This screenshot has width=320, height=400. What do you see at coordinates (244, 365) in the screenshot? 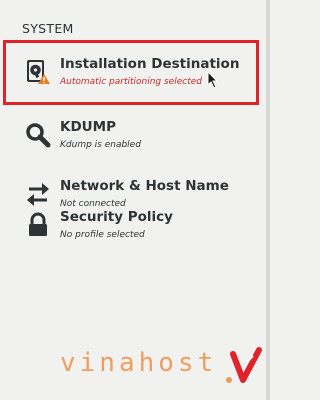
I see `watermark-mark-icon` at bounding box center [244, 365].